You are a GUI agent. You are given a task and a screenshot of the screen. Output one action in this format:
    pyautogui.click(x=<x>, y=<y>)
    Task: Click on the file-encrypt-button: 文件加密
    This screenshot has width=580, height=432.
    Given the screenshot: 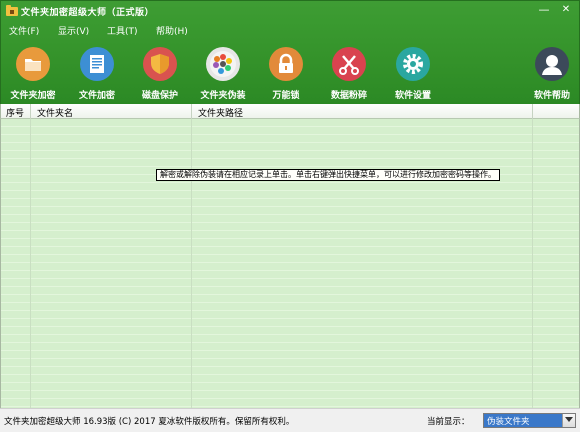 What is the action you would take?
    pyautogui.click(x=96, y=74)
    